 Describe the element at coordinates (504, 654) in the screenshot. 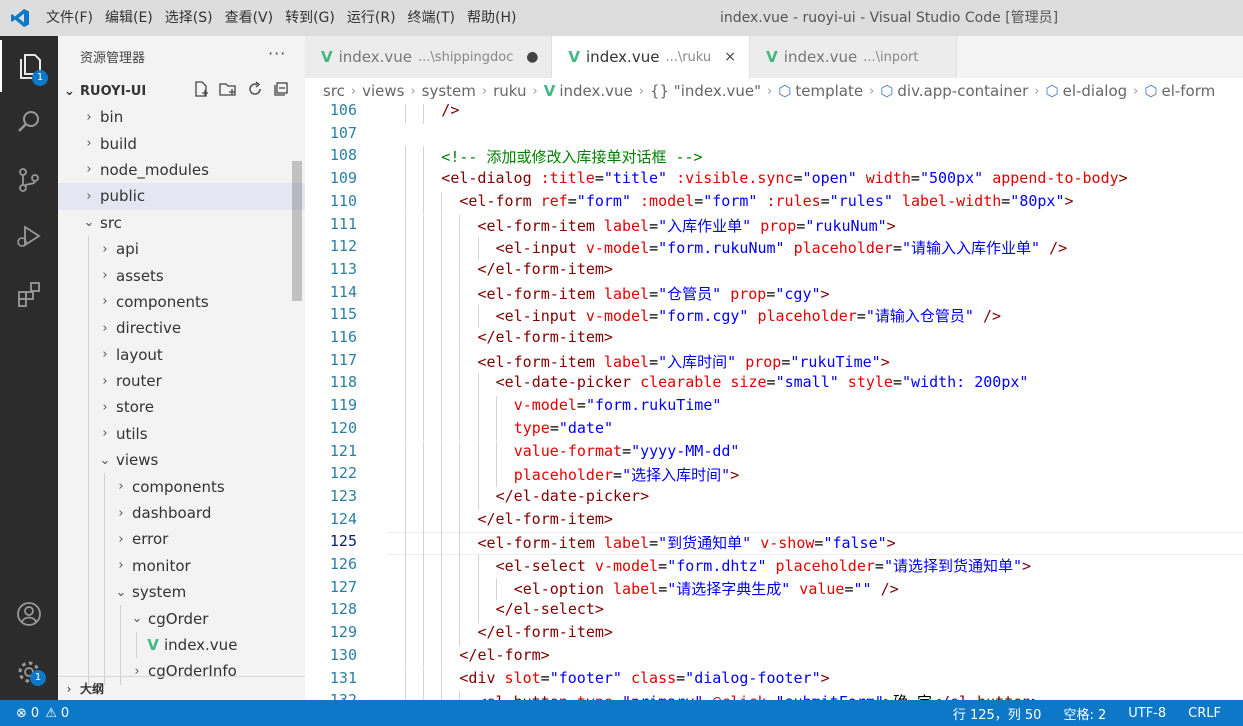

I see `code-token: </el-form>` at that location.